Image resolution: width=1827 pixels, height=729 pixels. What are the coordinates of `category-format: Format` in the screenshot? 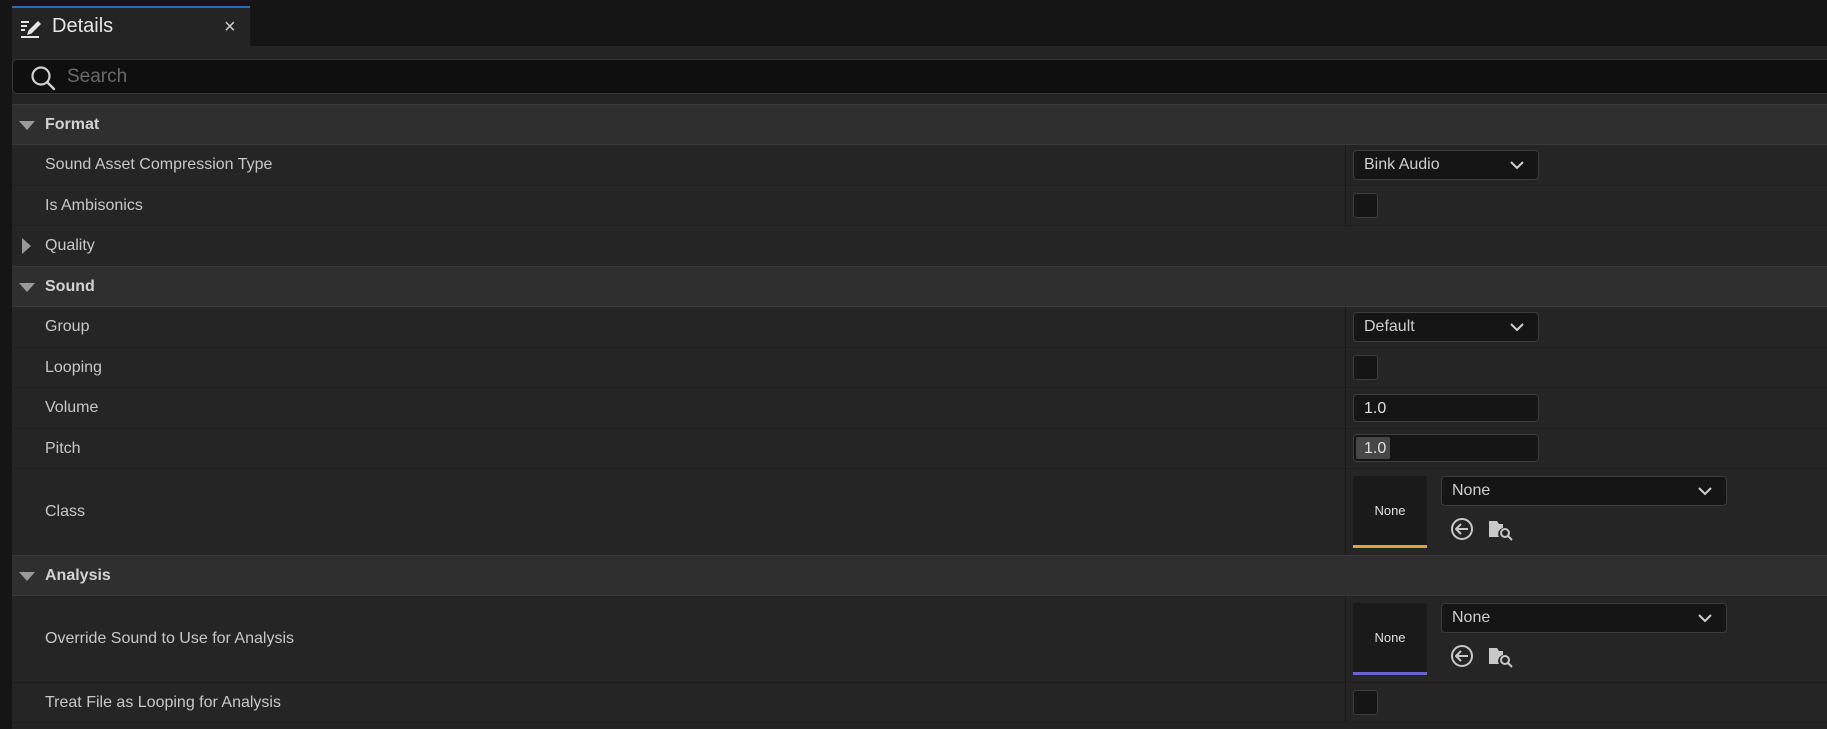 It's located at (919, 124).